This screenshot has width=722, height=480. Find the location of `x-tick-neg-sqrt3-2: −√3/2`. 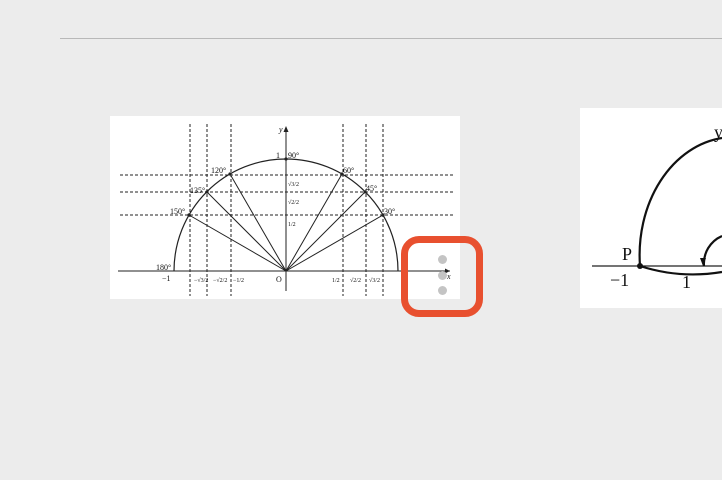

x-tick-neg-sqrt3-2: −√3/2 is located at coordinates (201, 280).